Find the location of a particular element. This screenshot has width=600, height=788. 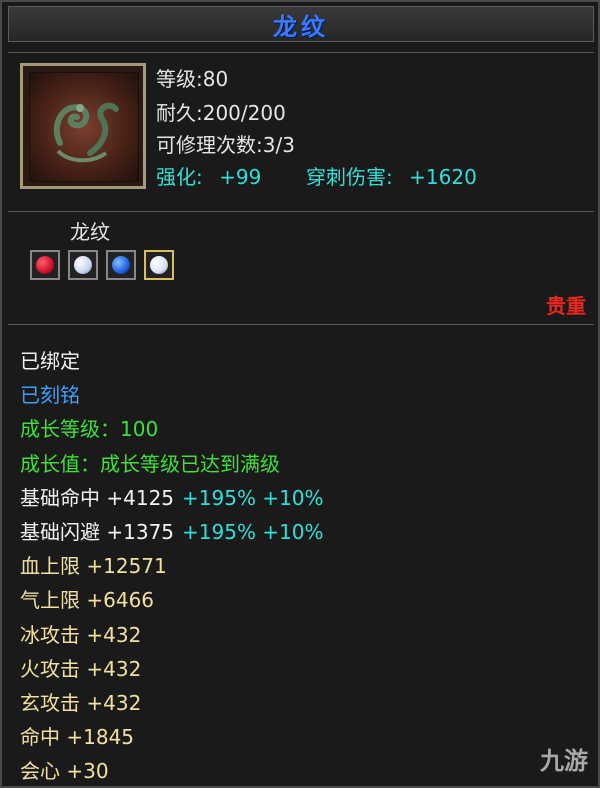

attribute-text: 成长等级：100 is located at coordinates (89, 429).